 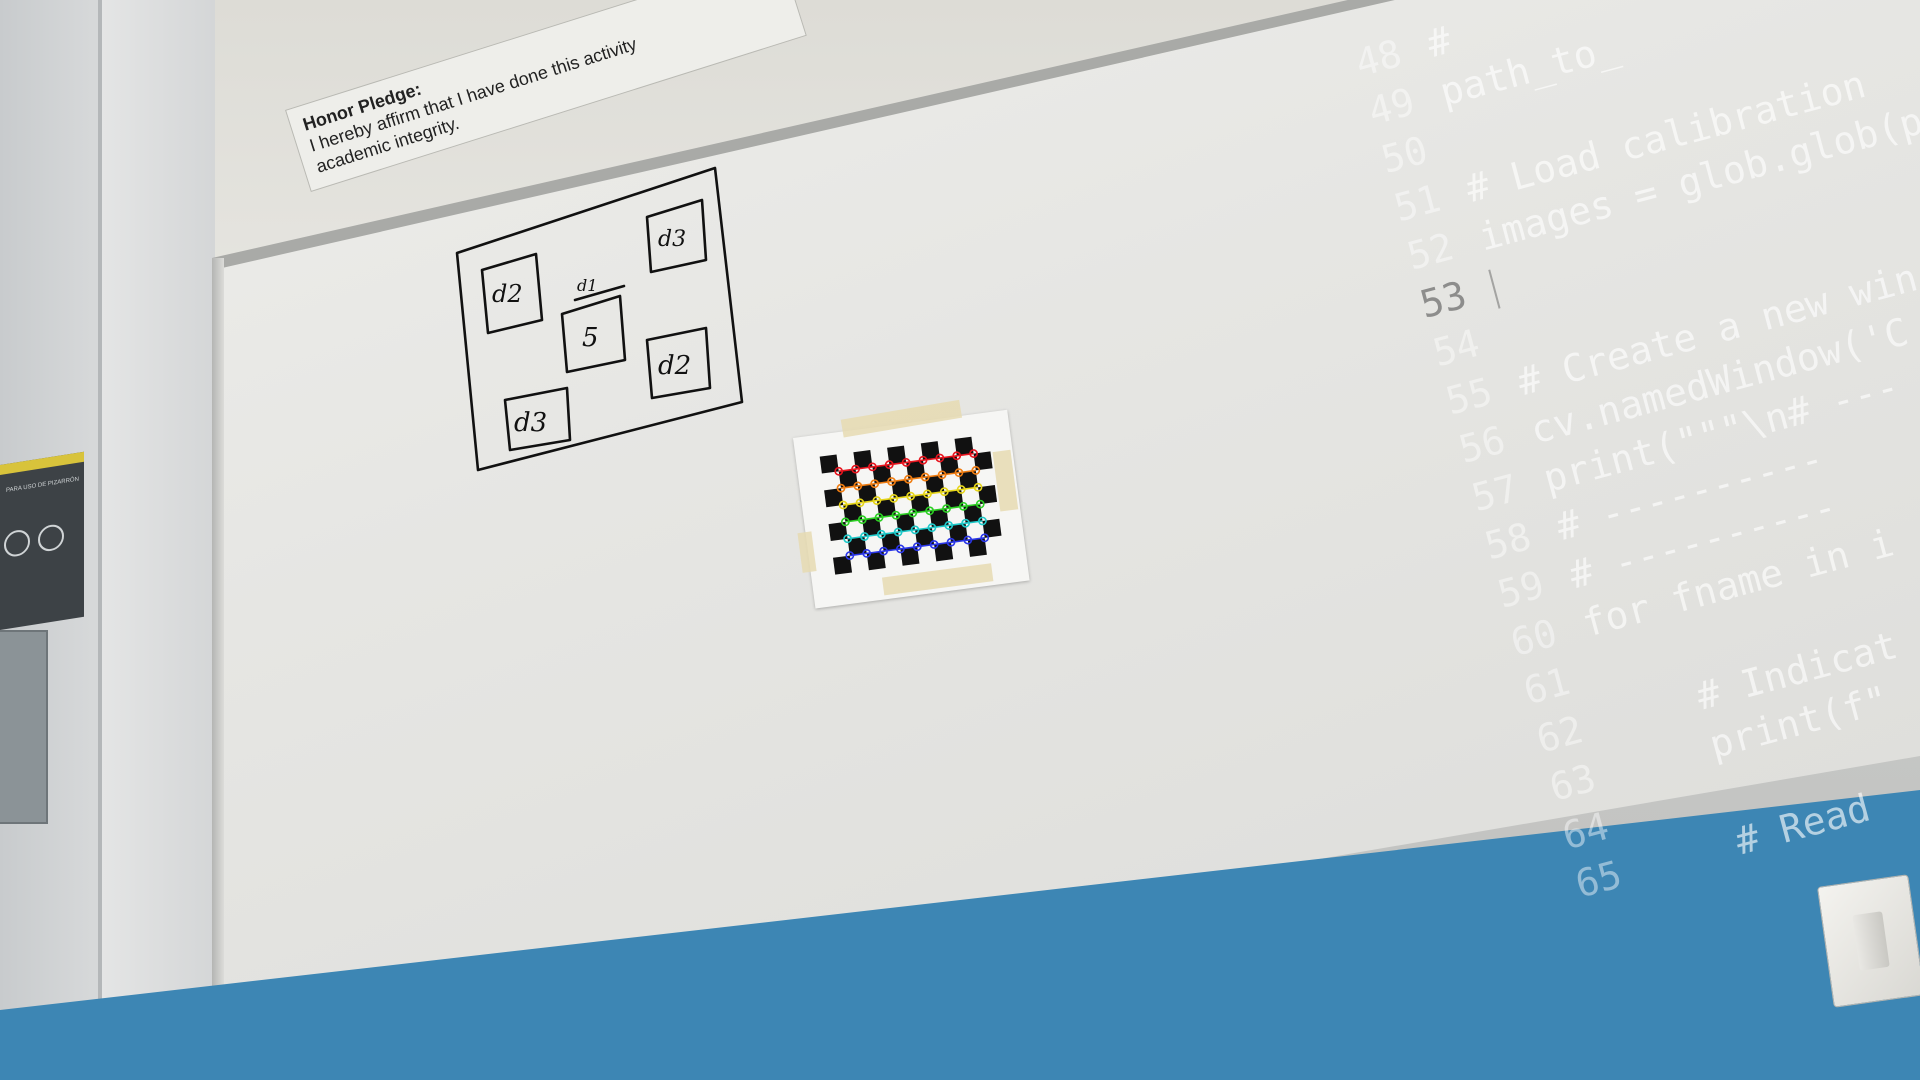 I want to click on wall-opening, so click(x=24, y=727).